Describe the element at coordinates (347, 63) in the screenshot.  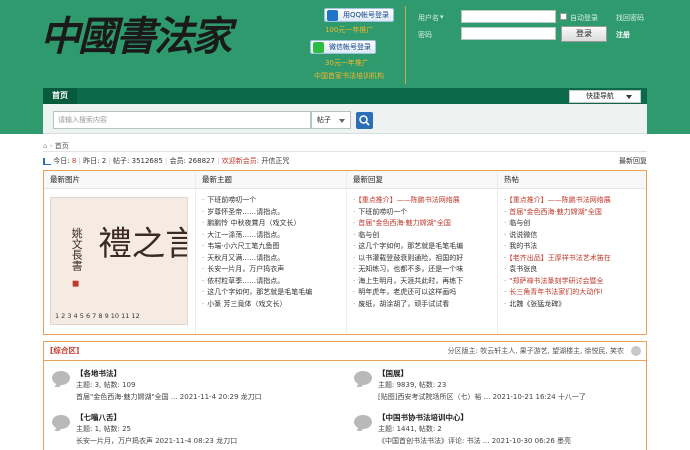
I see `wechat-promo-text: 30元一年推广` at that location.